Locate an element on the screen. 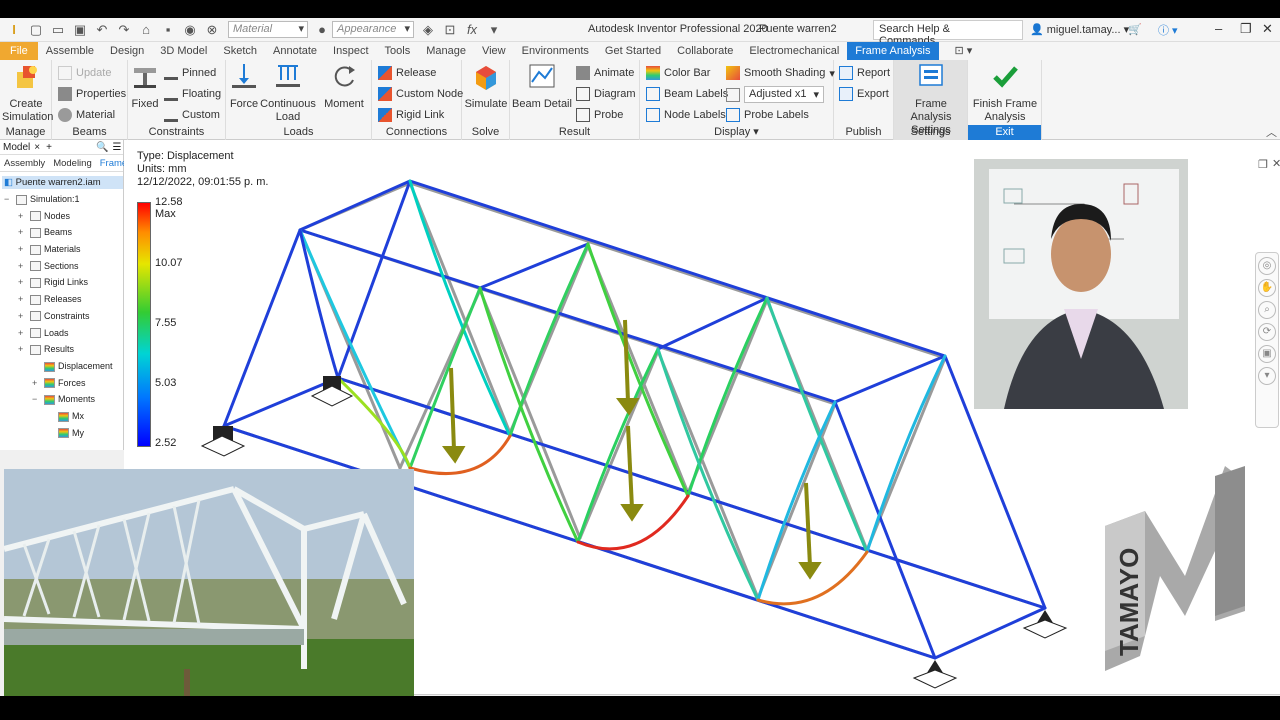 The image size is (1280, 720). tree-item: + Beams is located at coordinates (61, 232).